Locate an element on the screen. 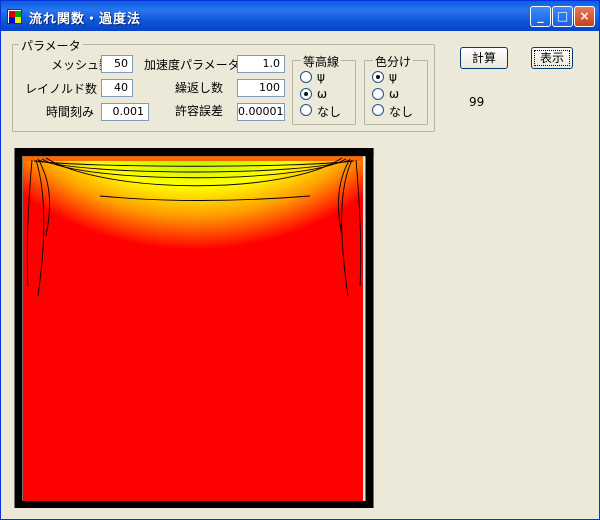 The width and height of the screenshot is (600, 520). calculate-button: 計算 is located at coordinates (484, 58).